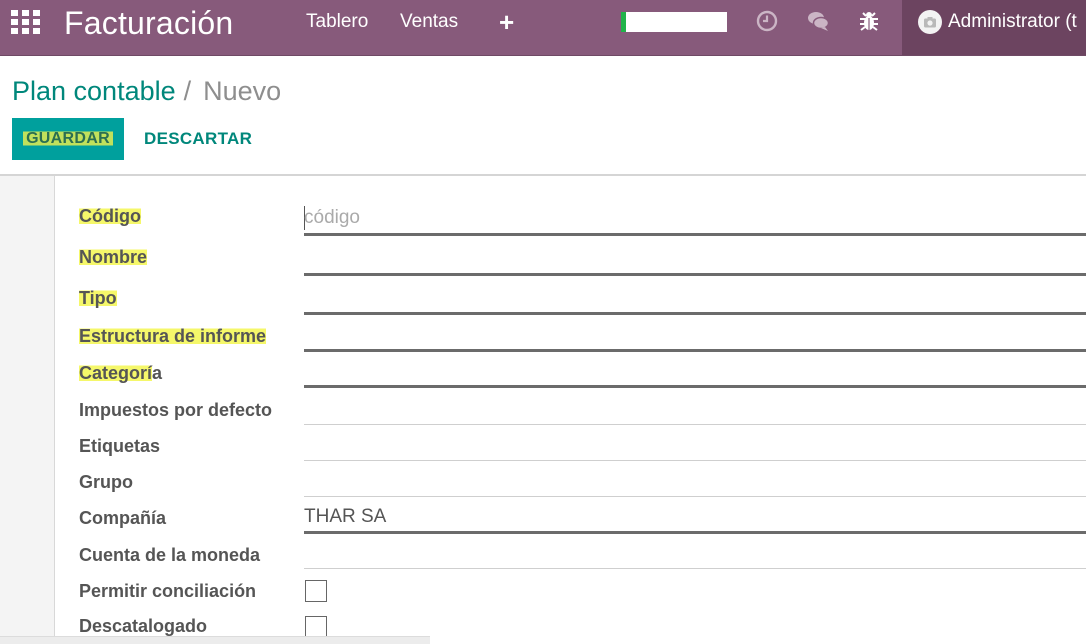  Describe the element at coordinates (429, 22) in the screenshot. I see `menu-item-ventas: Ventas` at that location.